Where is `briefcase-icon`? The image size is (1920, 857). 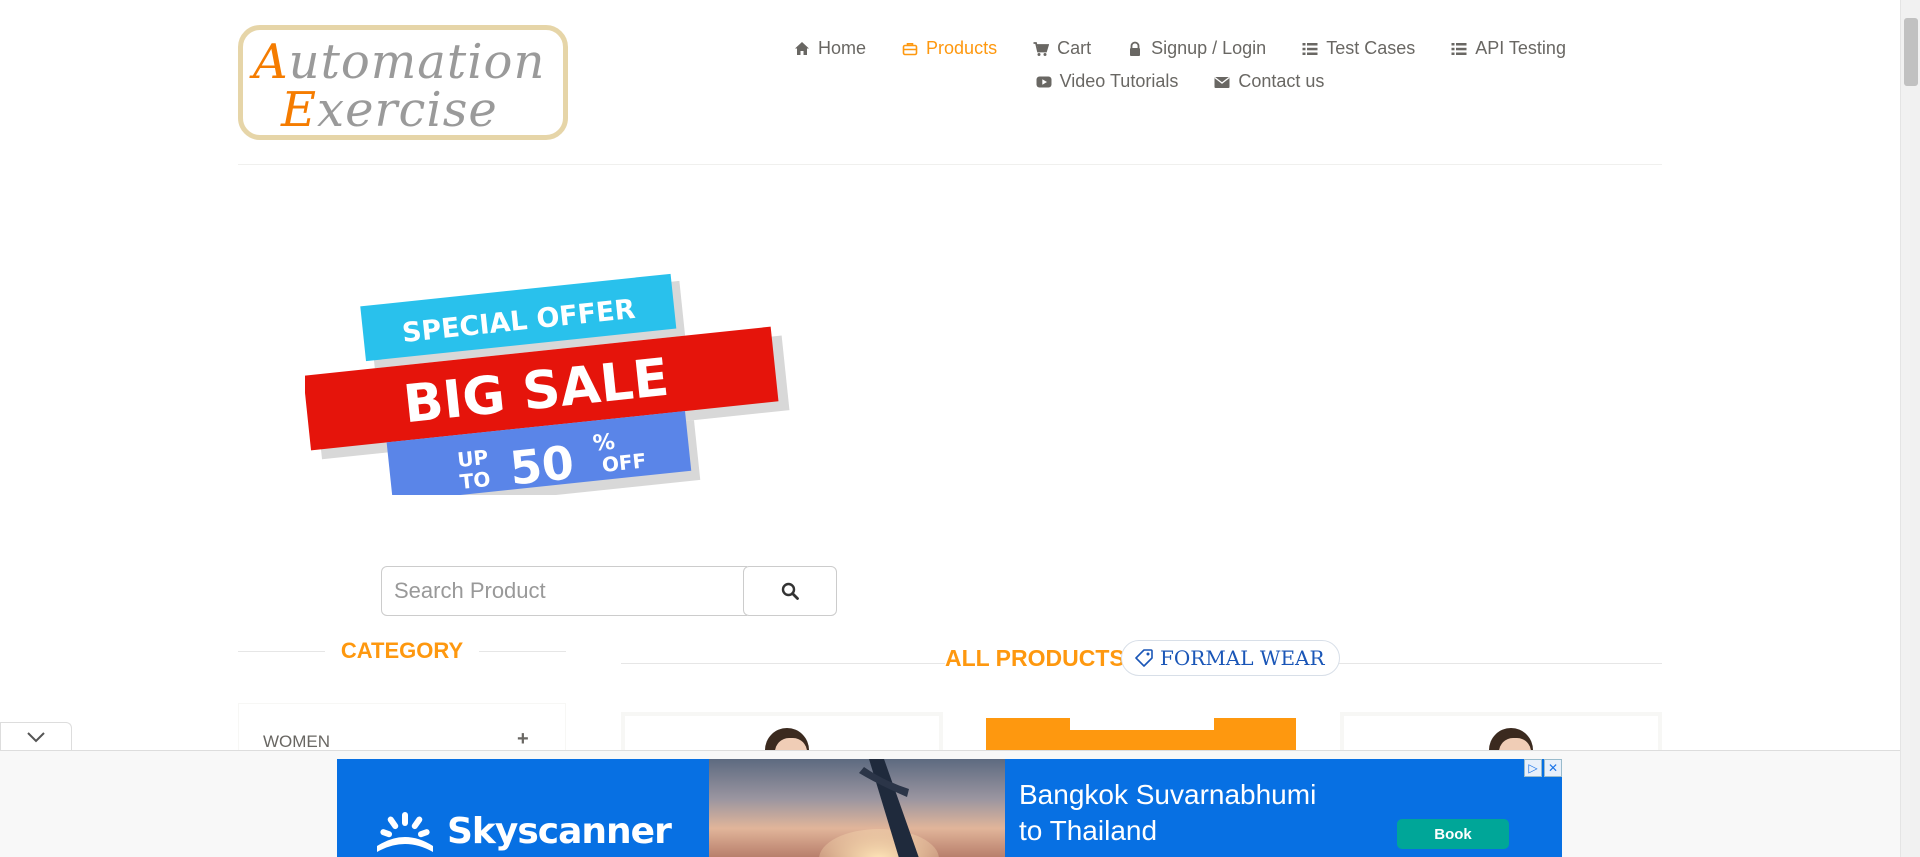 briefcase-icon is located at coordinates (910, 48).